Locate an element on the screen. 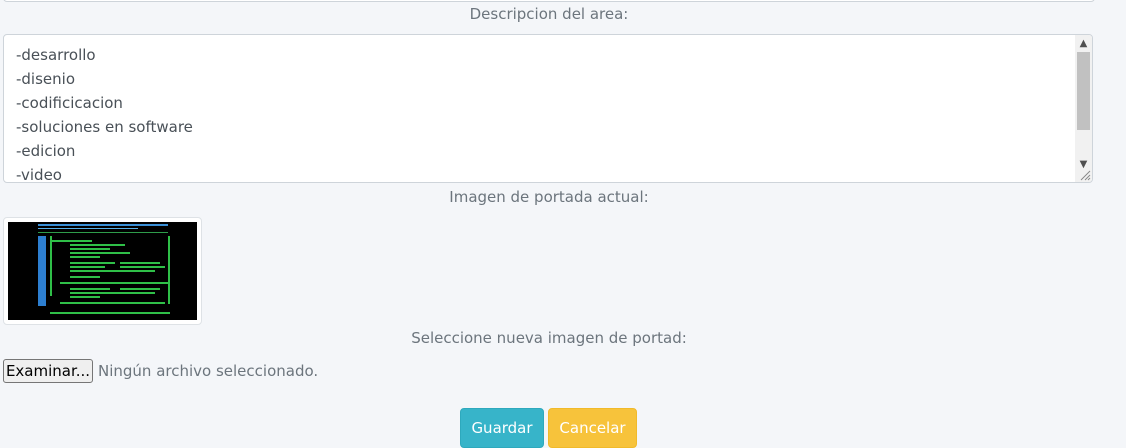 The height and width of the screenshot is (448, 1126). cancel-button: Cancelar is located at coordinates (592, 428).